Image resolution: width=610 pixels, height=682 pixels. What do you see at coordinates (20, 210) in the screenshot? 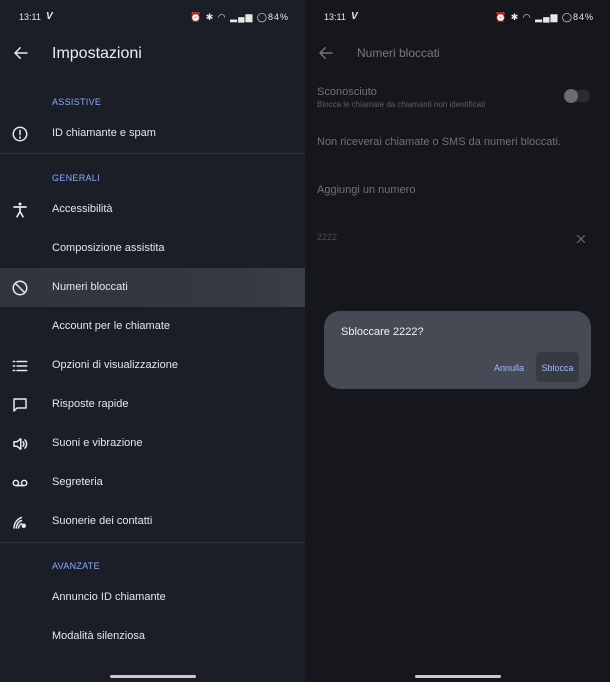
I see `accessibility-icon` at bounding box center [20, 210].